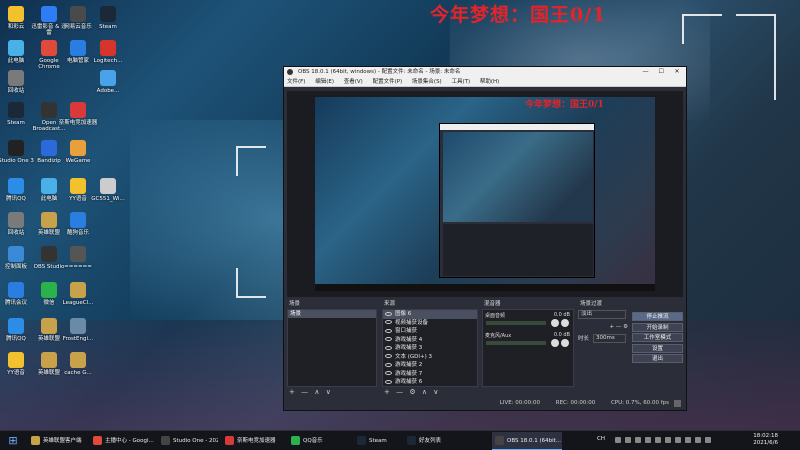 The height and width of the screenshot is (450, 800). Describe the element at coordinates (518, 177) in the screenshot. I see `nested-preview` at that location.